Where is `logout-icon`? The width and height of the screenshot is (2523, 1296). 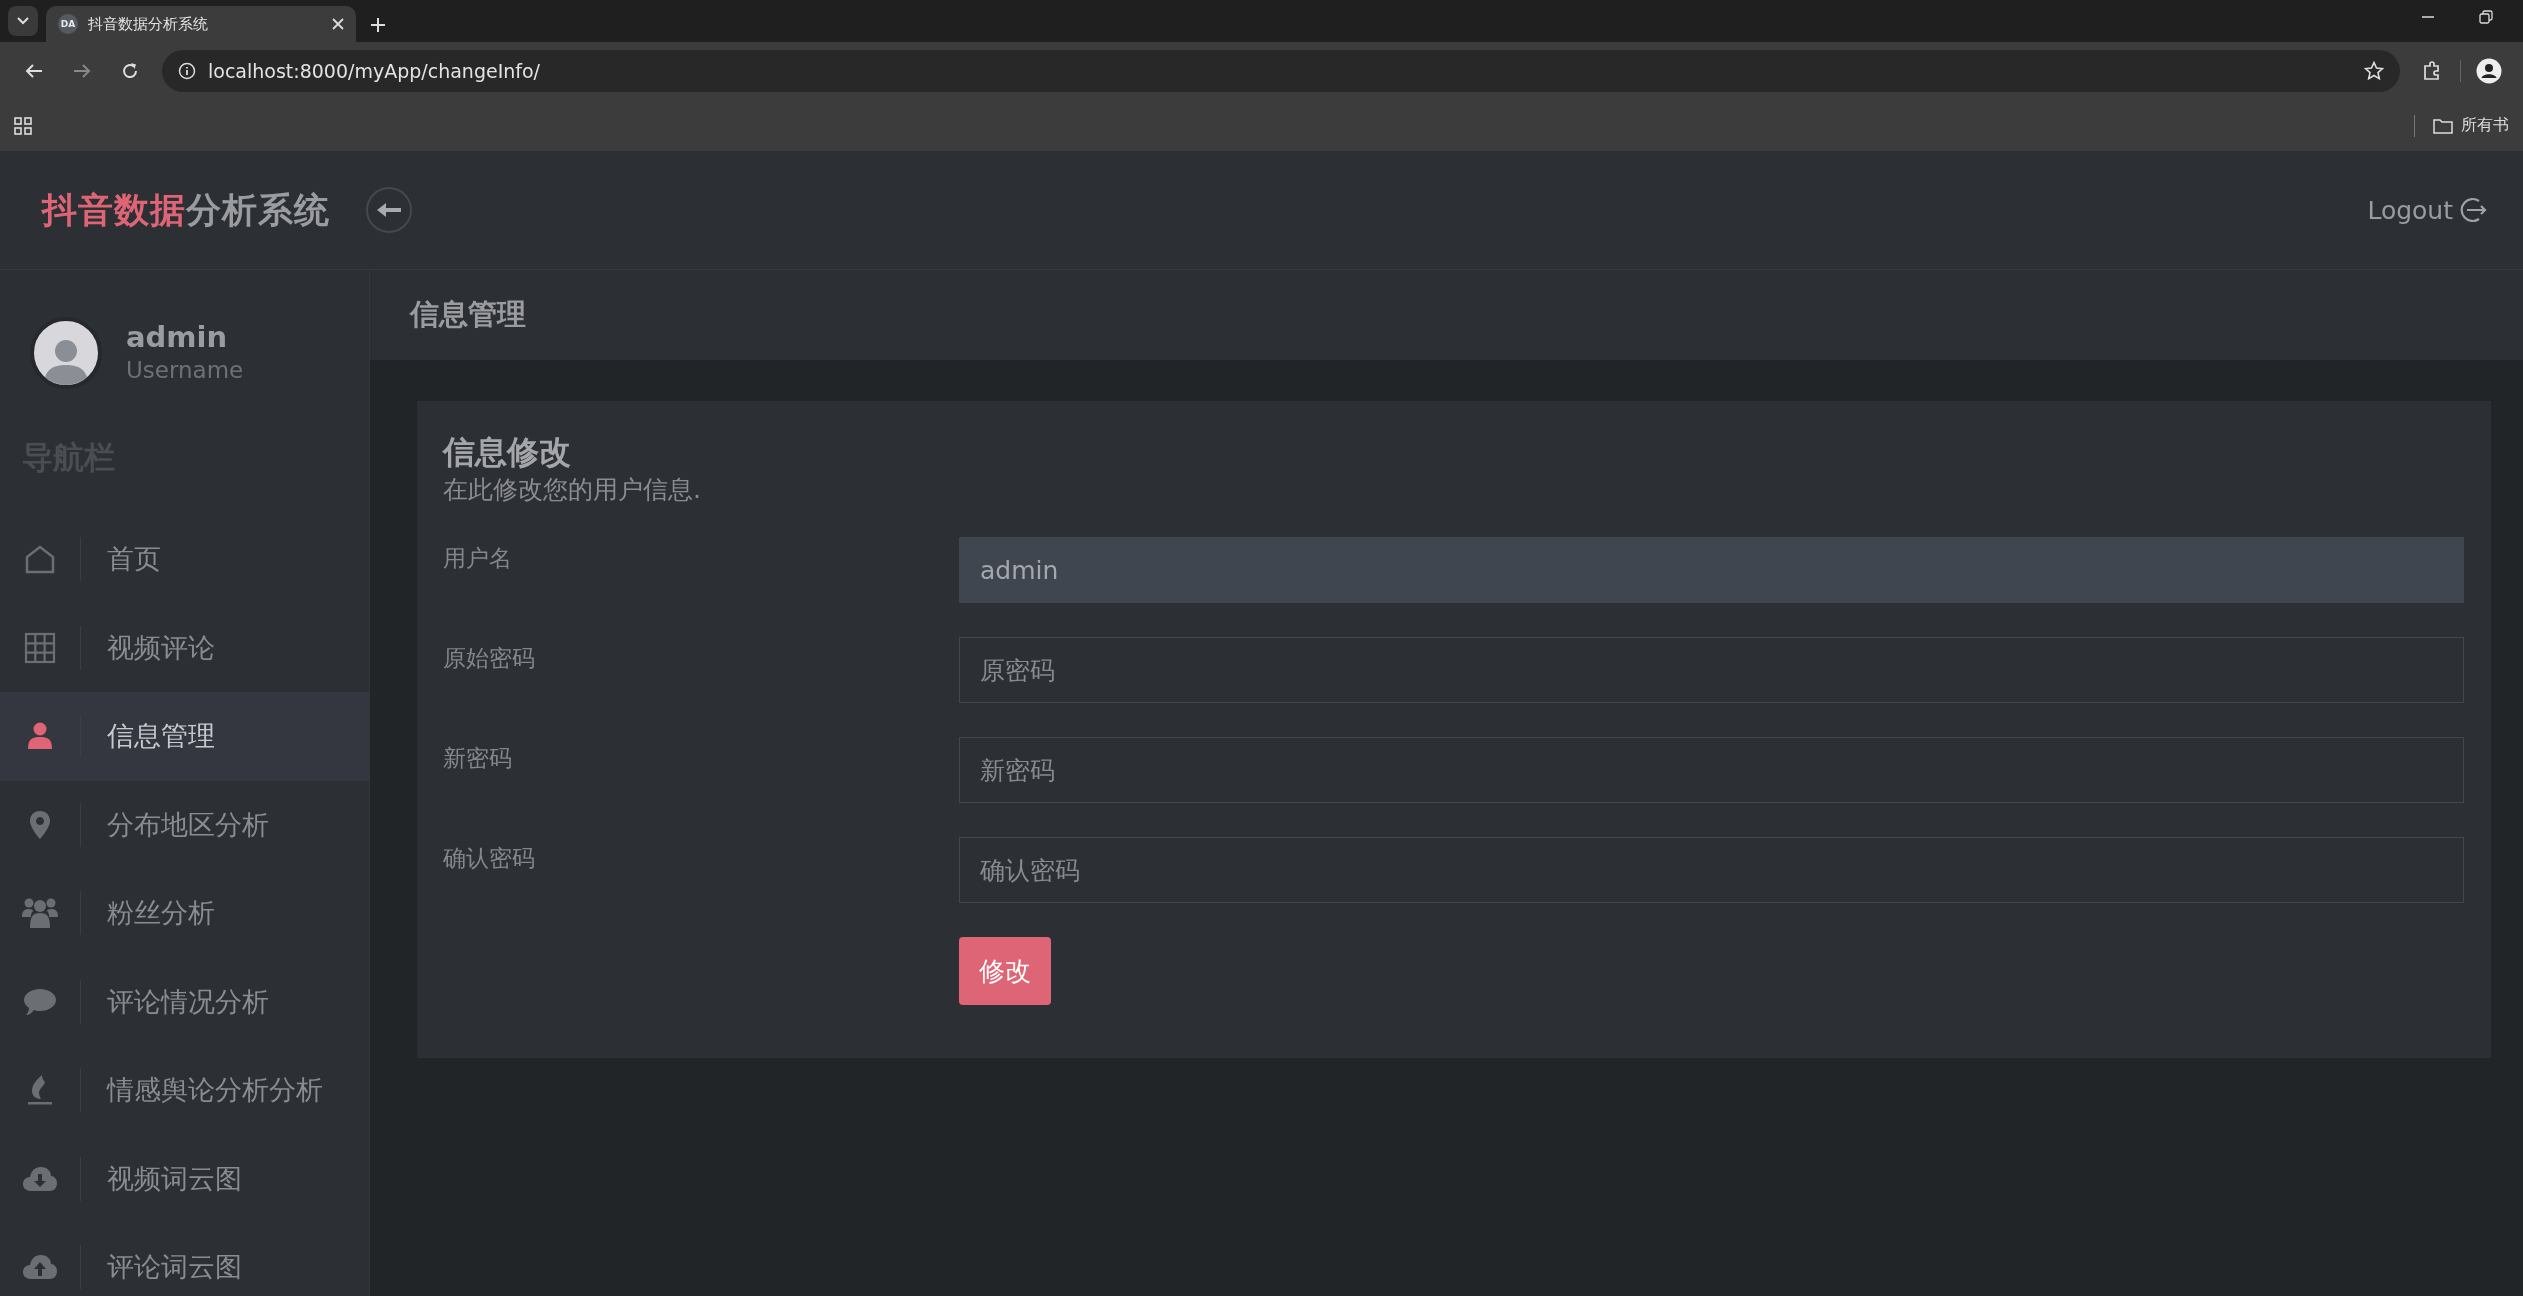
logout-icon is located at coordinates (2473, 210).